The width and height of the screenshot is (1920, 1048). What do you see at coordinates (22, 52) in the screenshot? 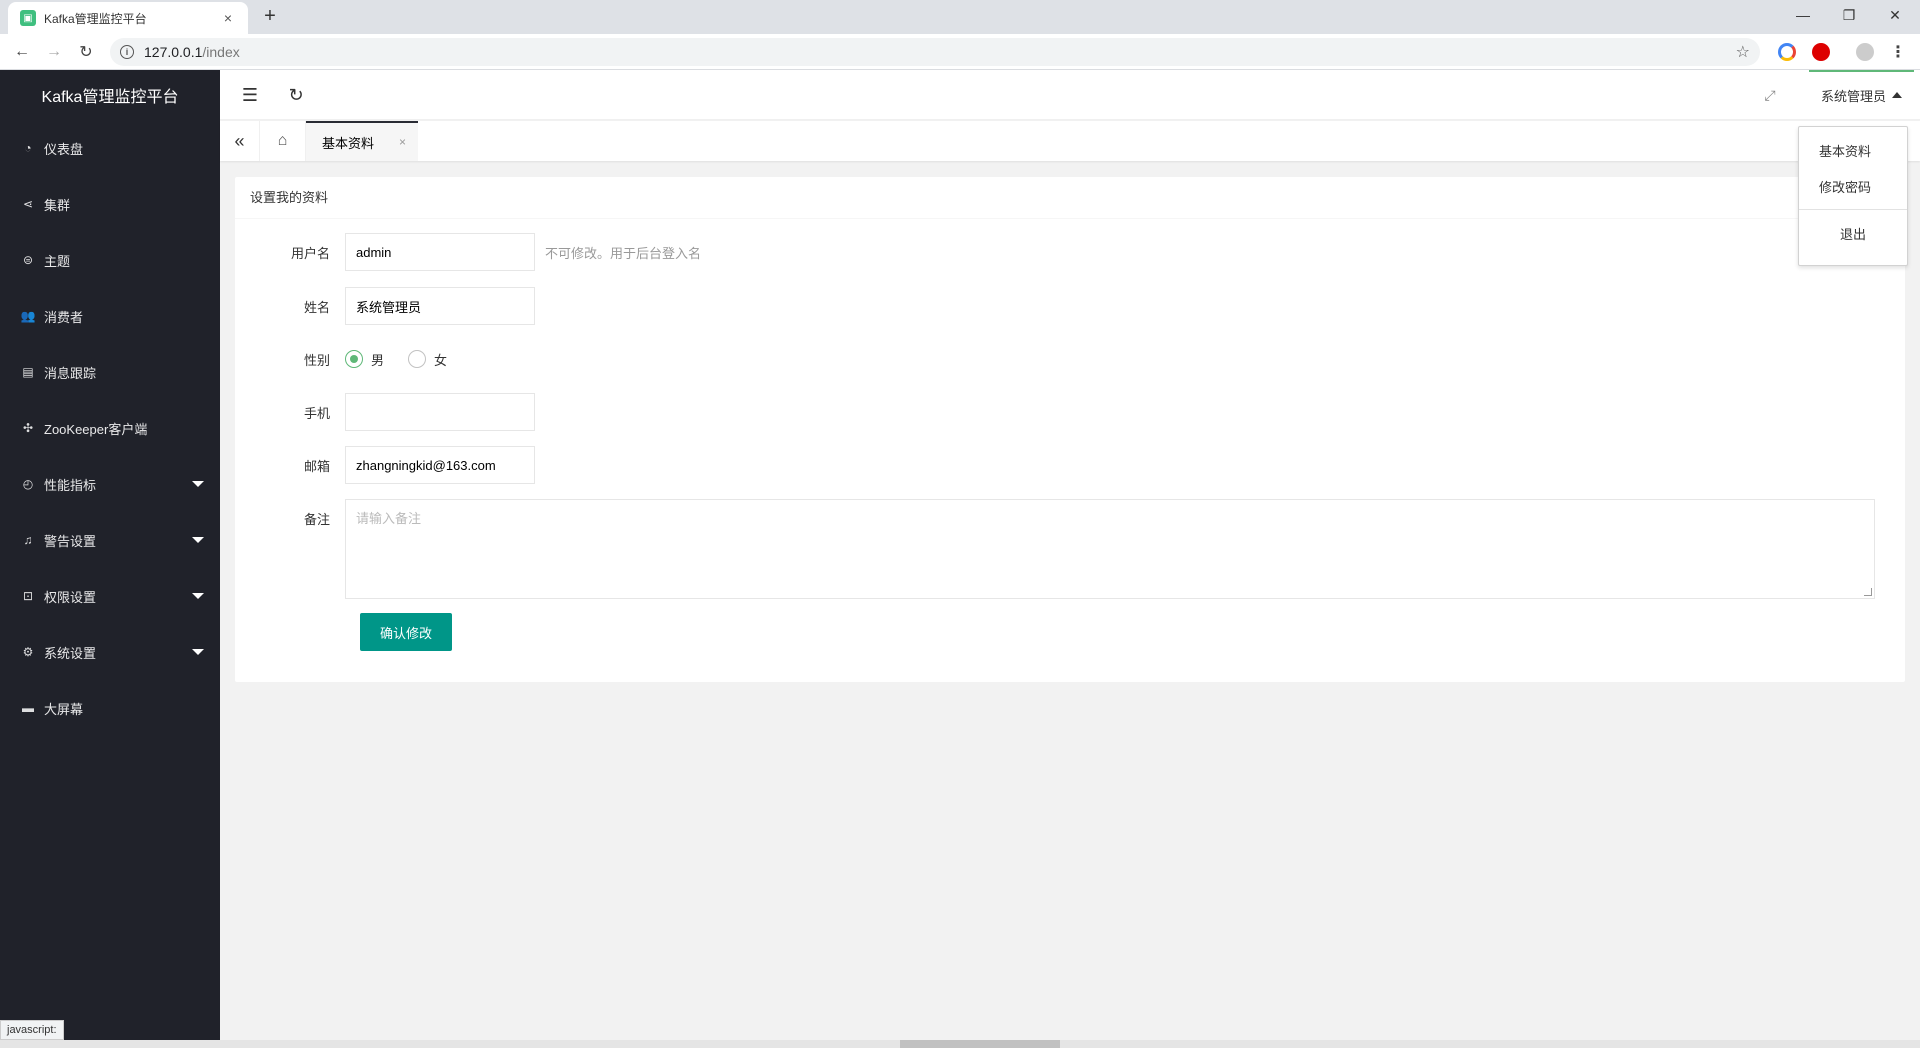
I see `back-button: ←` at bounding box center [22, 52].